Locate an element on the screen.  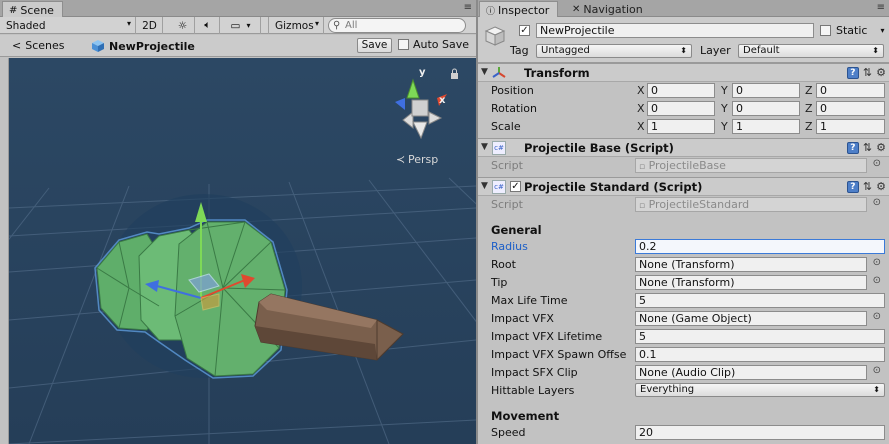
standard-script-field: ▫ ProjectileStandard is located at coordinates (751, 204).